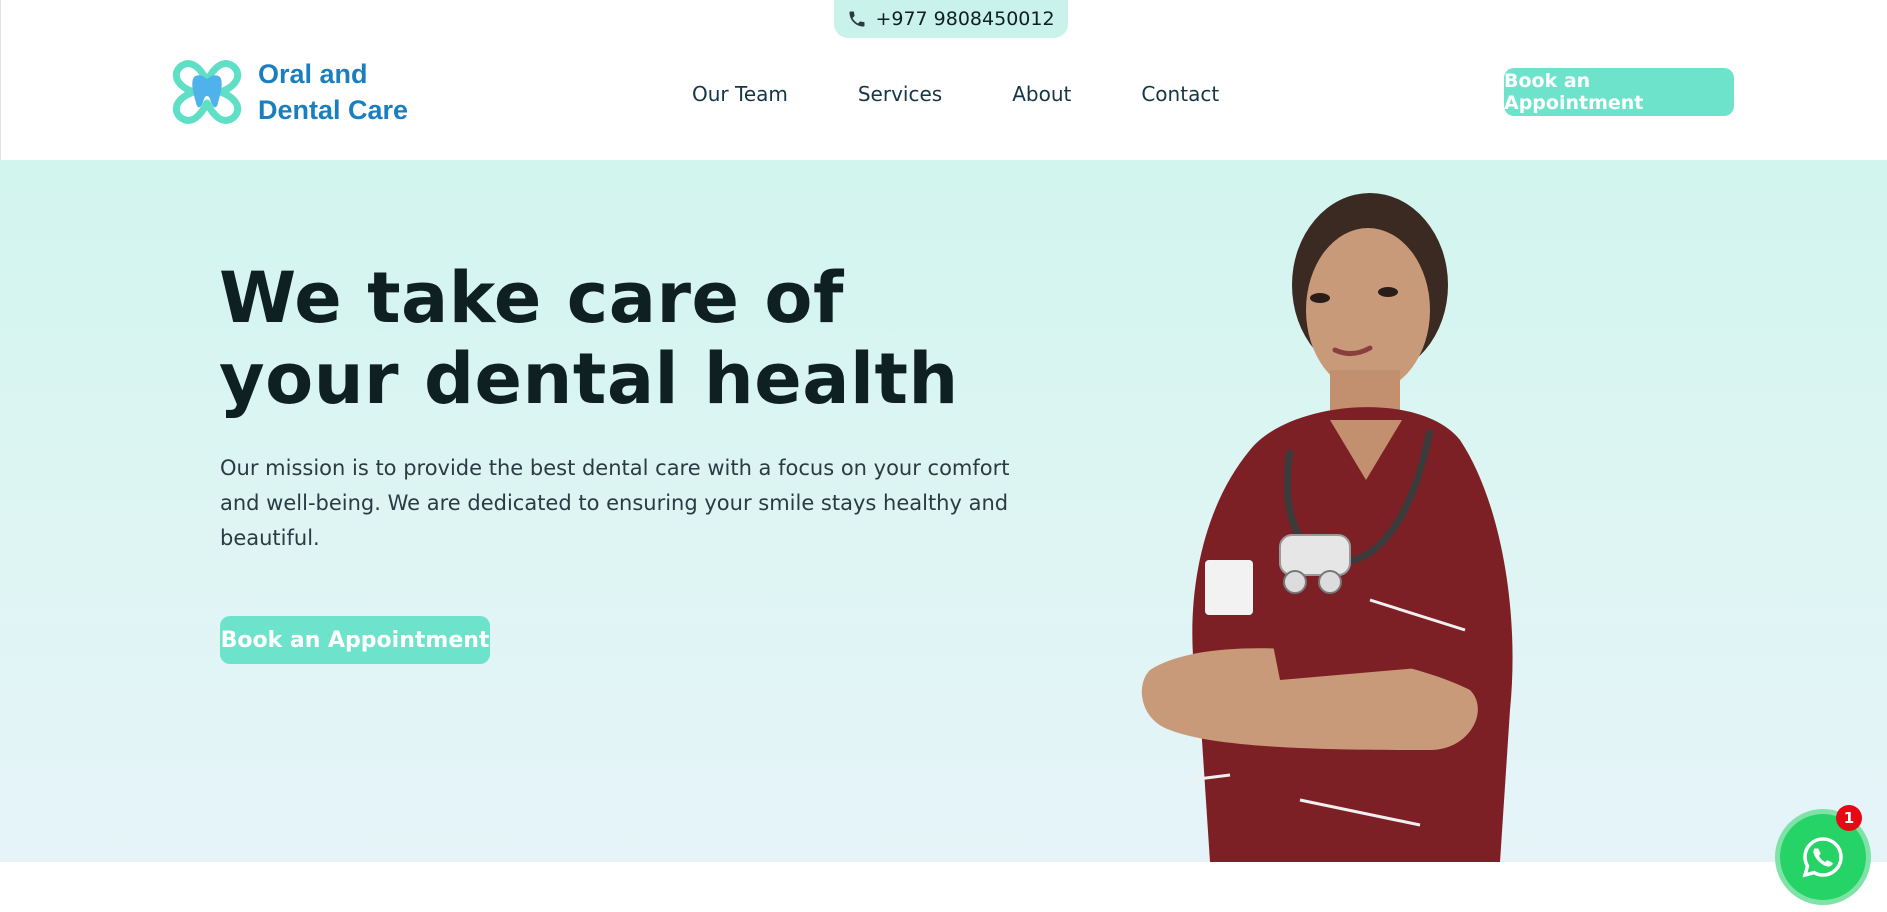 This screenshot has height=912, width=1887. Describe the element at coordinates (857, 19) in the screenshot. I see `phone-icon` at that location.